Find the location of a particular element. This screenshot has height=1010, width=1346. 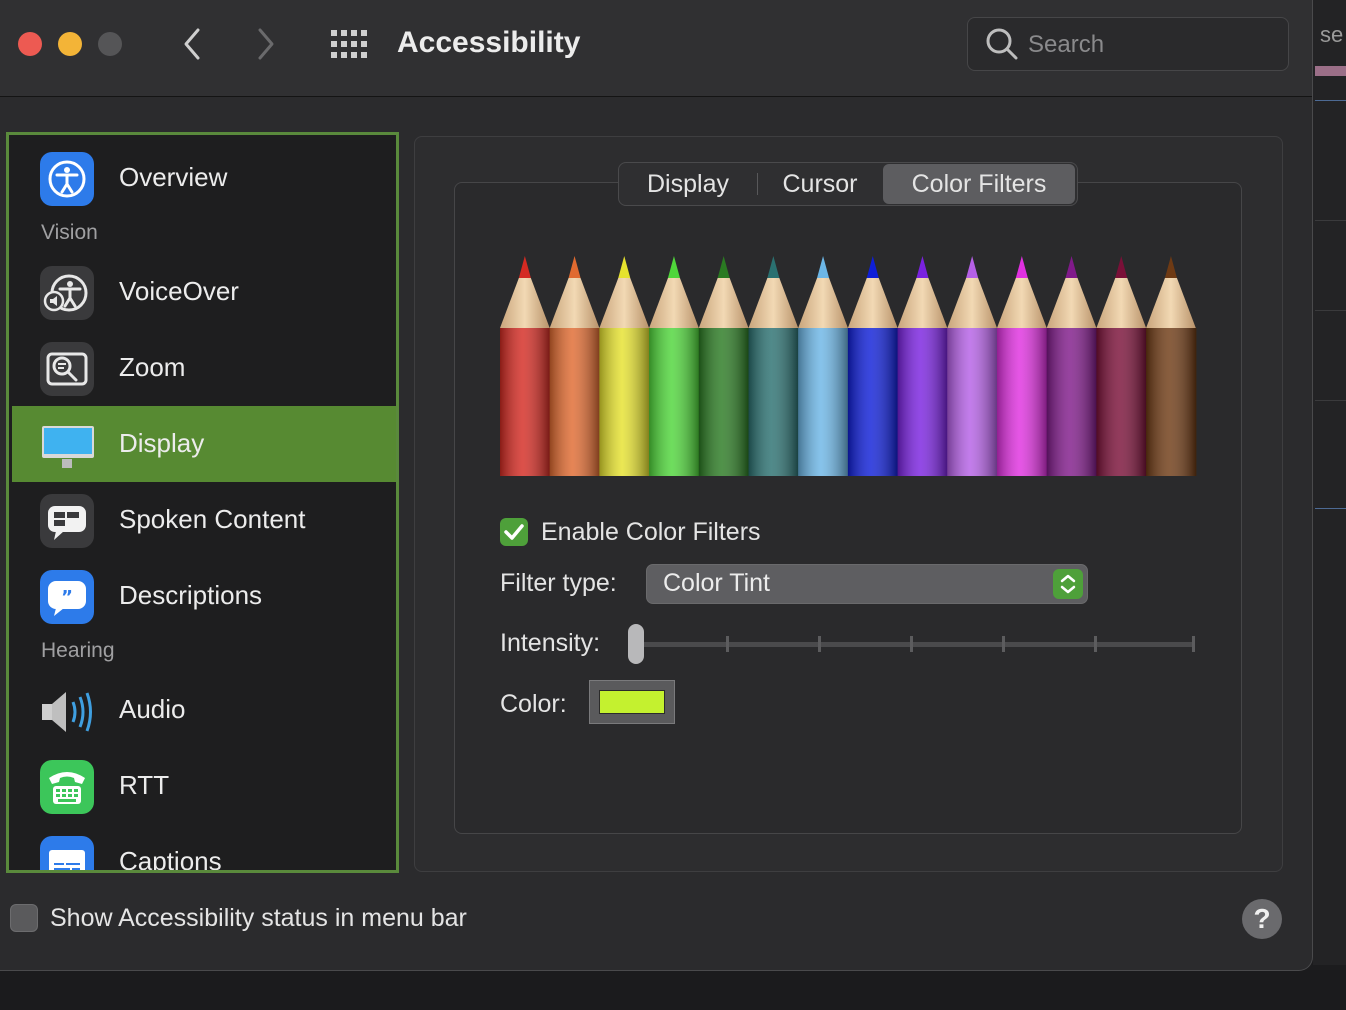

sidebar-item-descriptions: ” Descriptions is located at coordinates (204, 596).